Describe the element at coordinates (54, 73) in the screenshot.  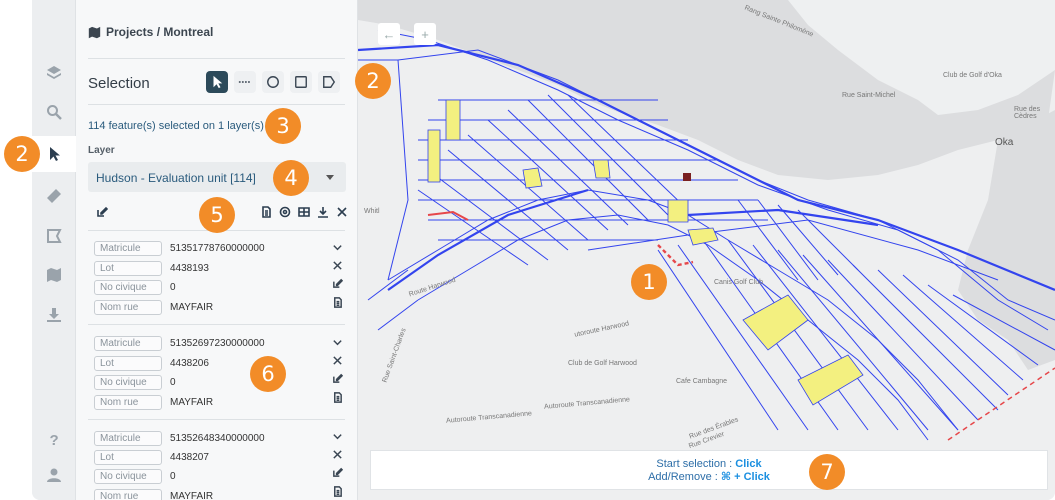
I see `layers-icon` at that location.